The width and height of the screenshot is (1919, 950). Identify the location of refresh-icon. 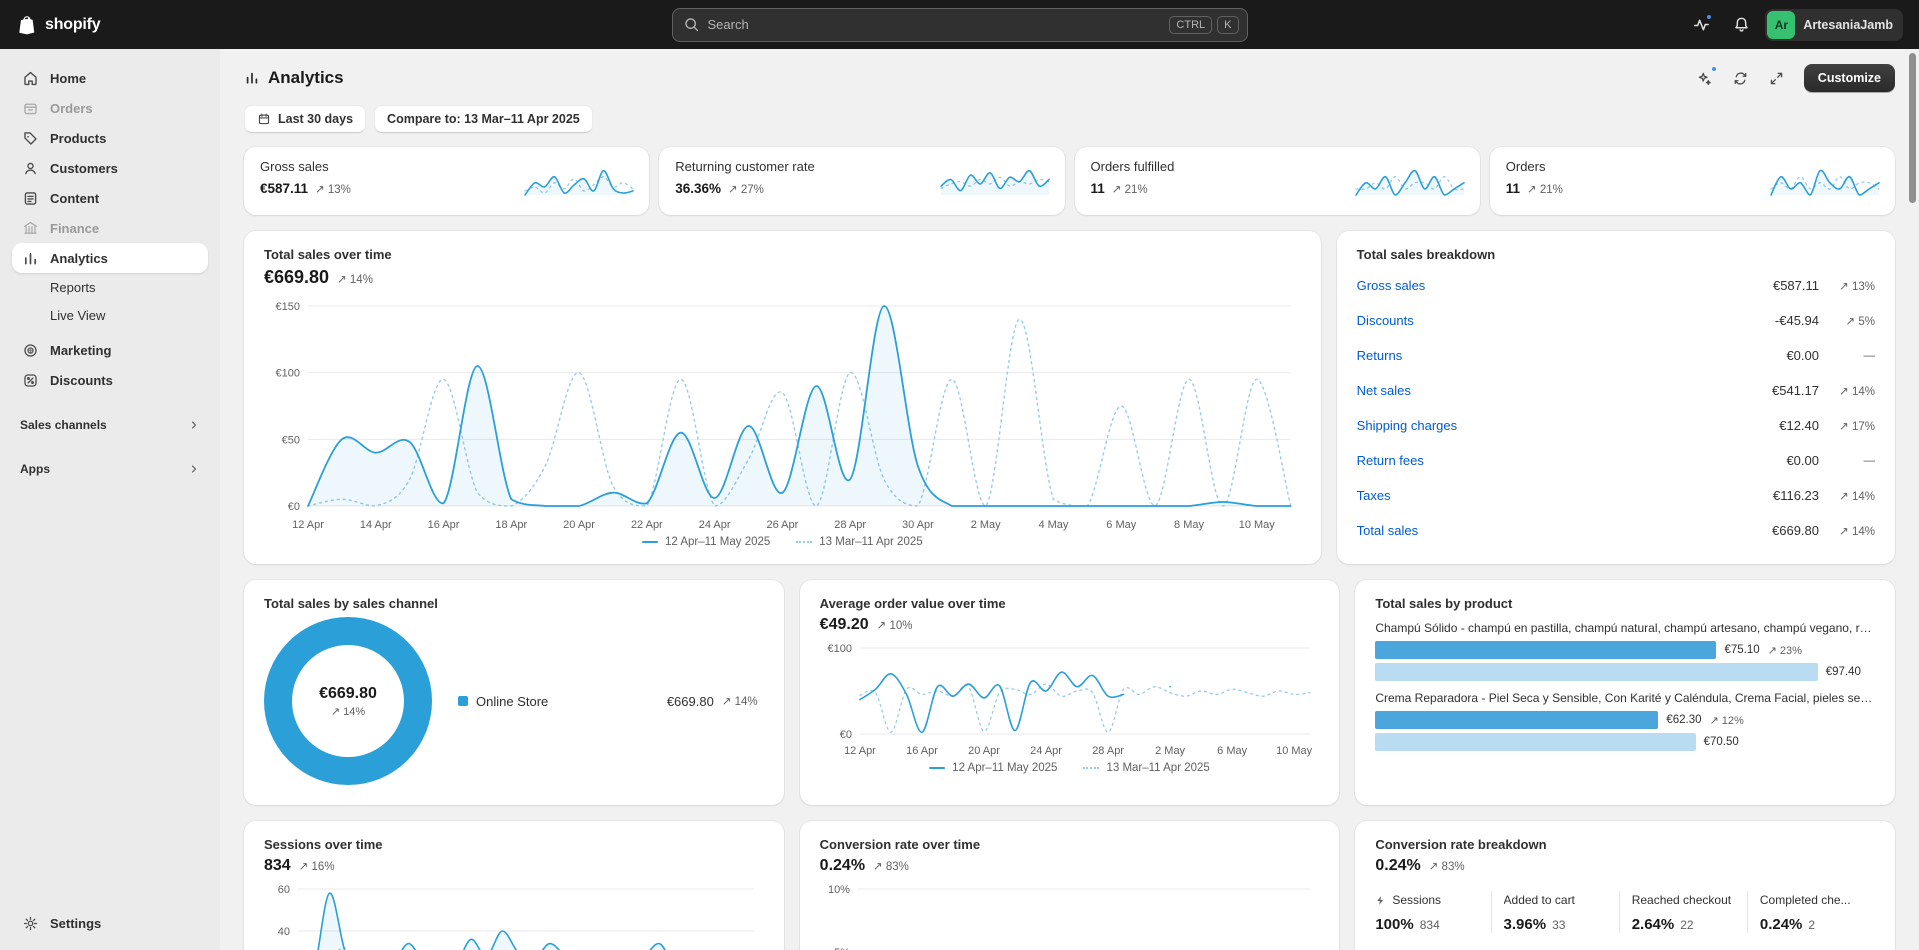
(1740, 78).